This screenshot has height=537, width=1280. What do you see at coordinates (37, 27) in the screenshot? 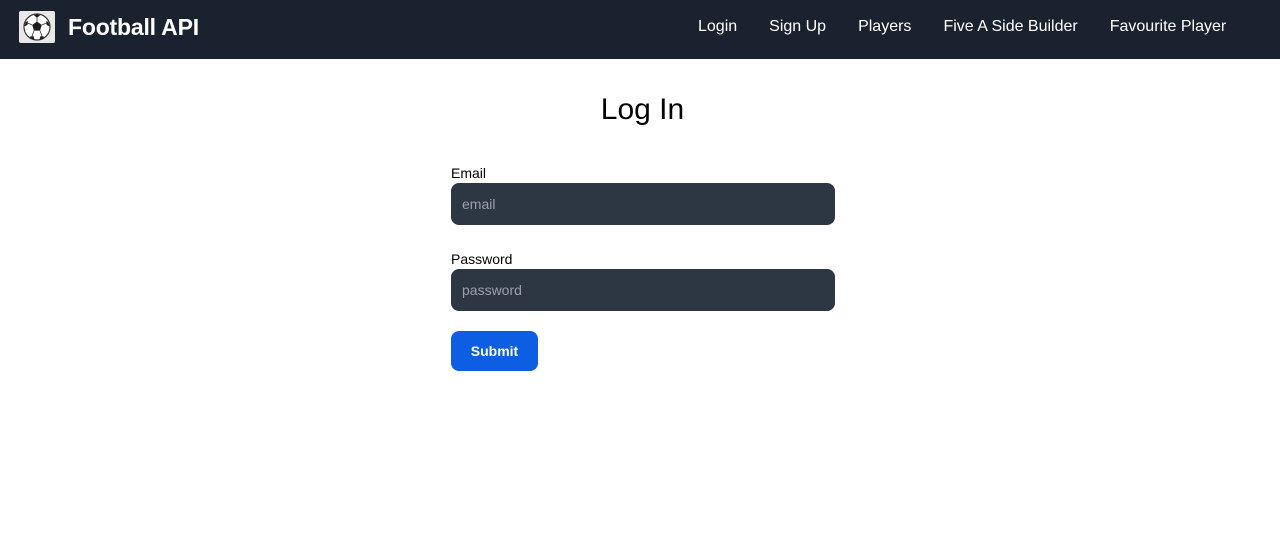
I see `soccer-ball-icon` at bounding box center [37, 27].